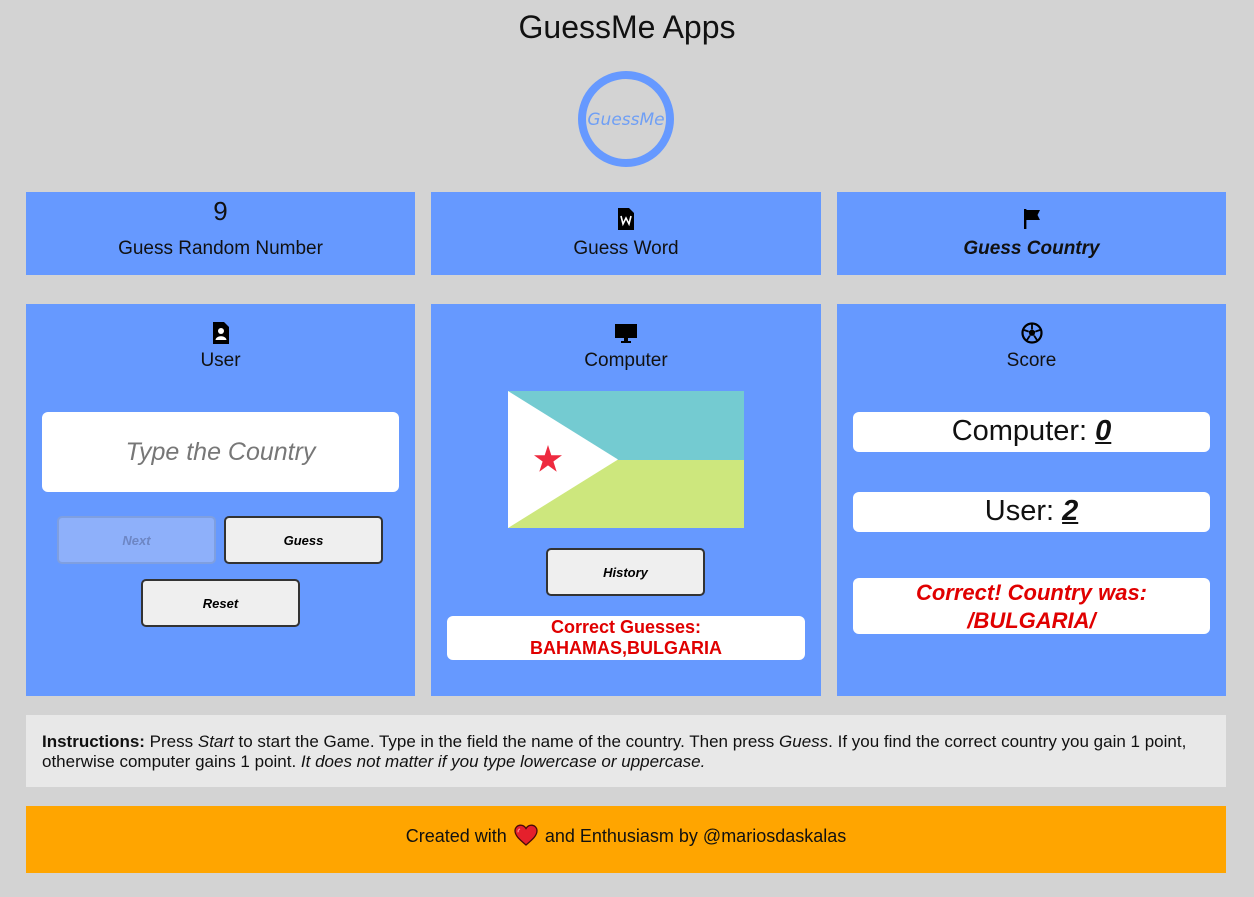  I want to click on nav-guess-random-number: 9 Guess Random Number, so click(220, 233).